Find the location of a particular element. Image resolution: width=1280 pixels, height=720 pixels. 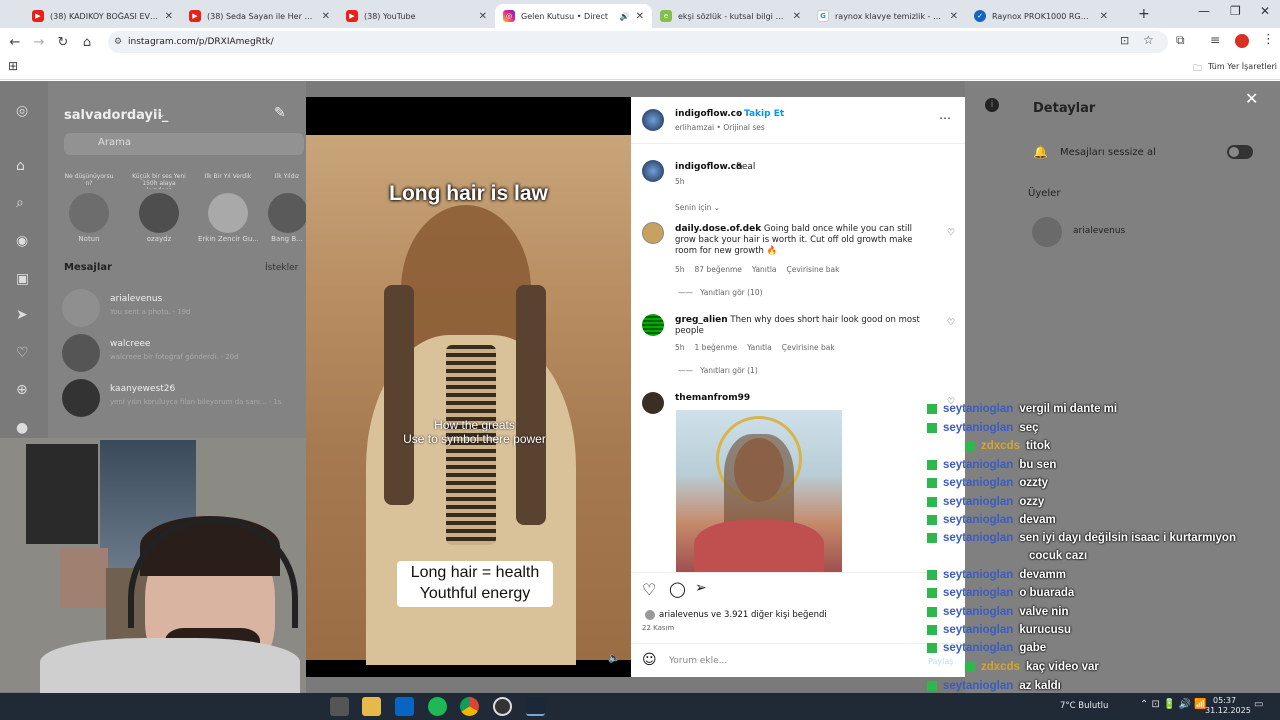

close-modal-icon: ✕ is located at coordinates (1251, 98).